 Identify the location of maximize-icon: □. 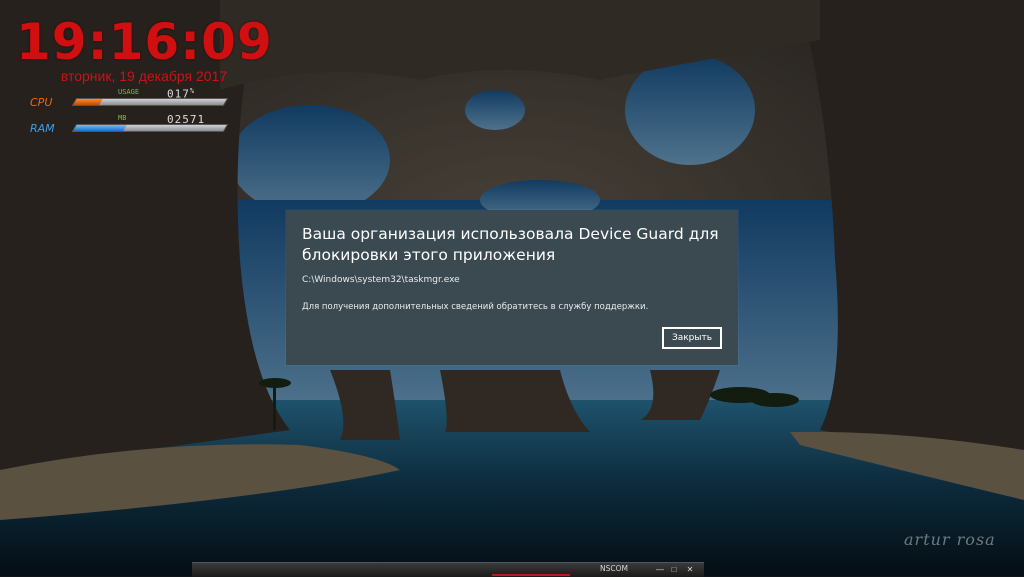
(674, 569).